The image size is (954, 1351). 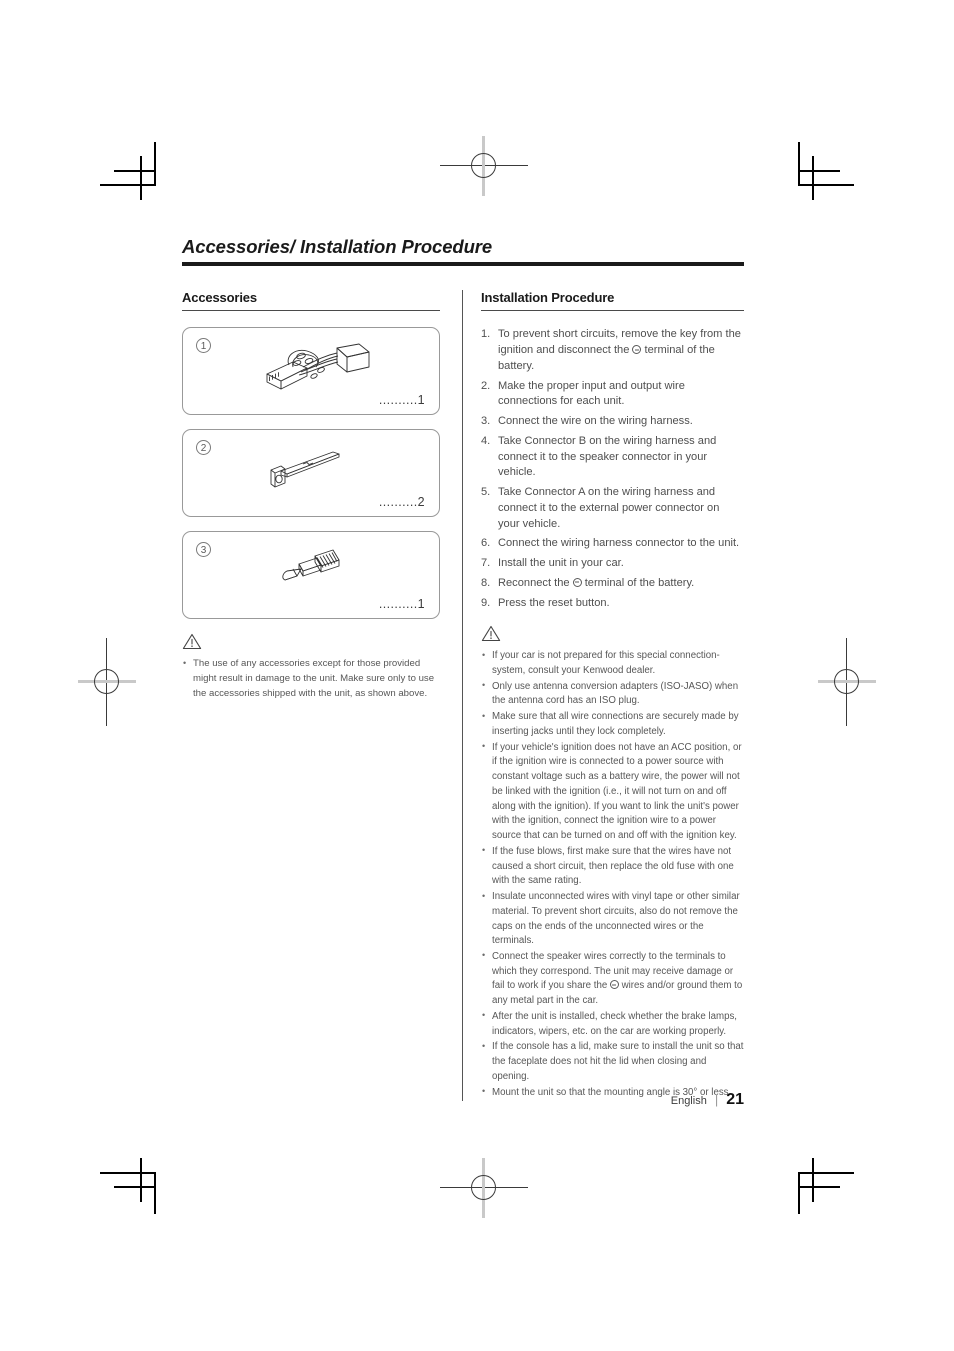 What do you see at coordinates (735, 1099) in the screenshot?
I see `page-number: 21` at bounding box center [735, 1099].